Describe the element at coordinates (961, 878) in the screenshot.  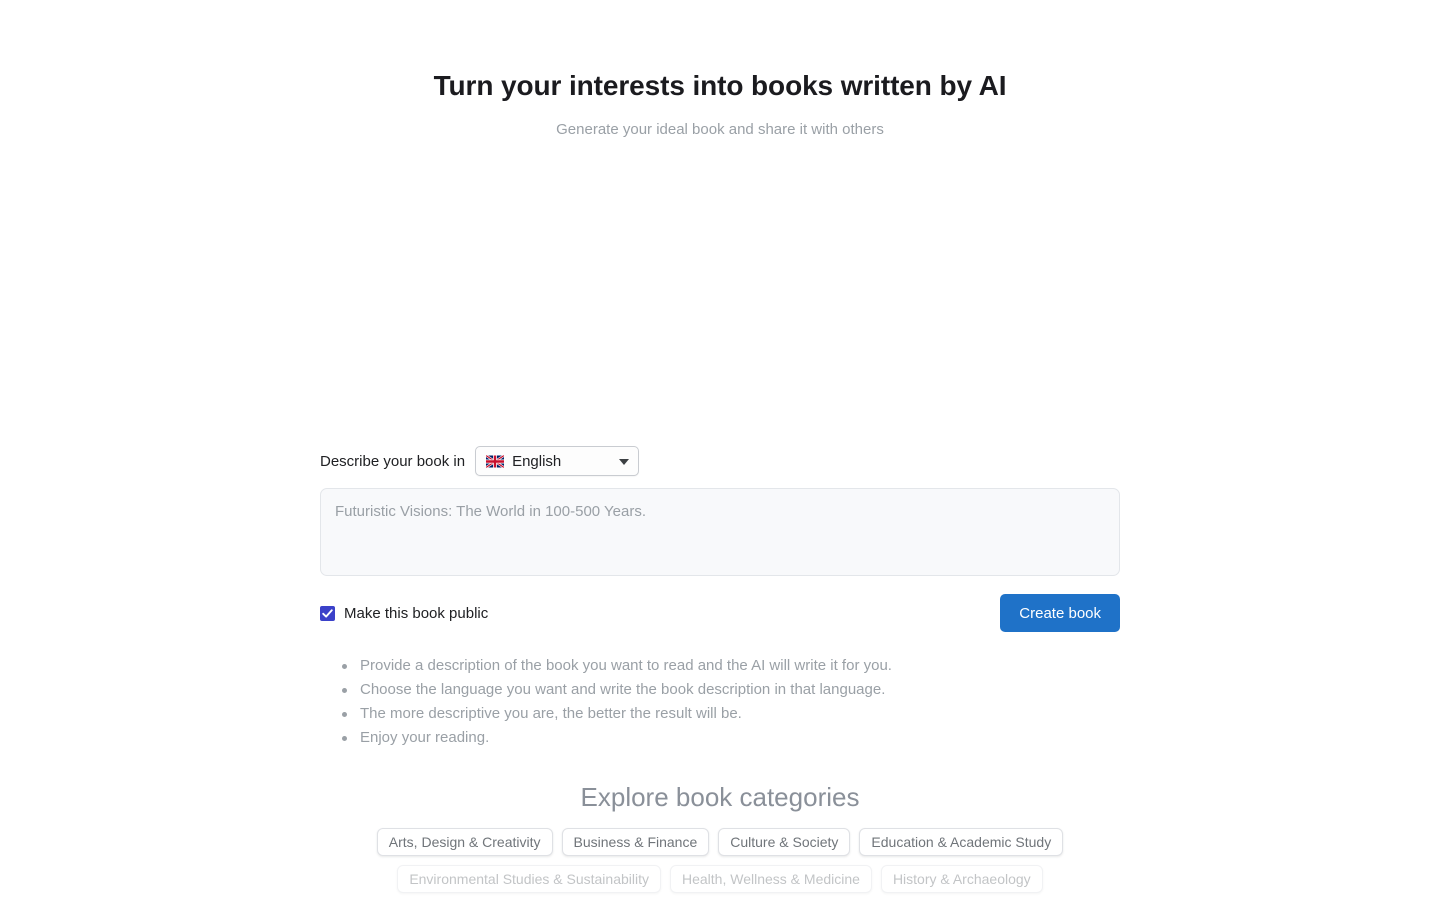
I see `category-chip: History & Archaeology` at that location.